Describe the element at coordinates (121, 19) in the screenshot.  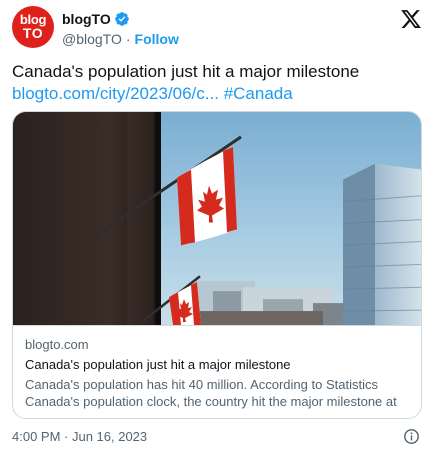
I see `verified-badge-icon` at that location.